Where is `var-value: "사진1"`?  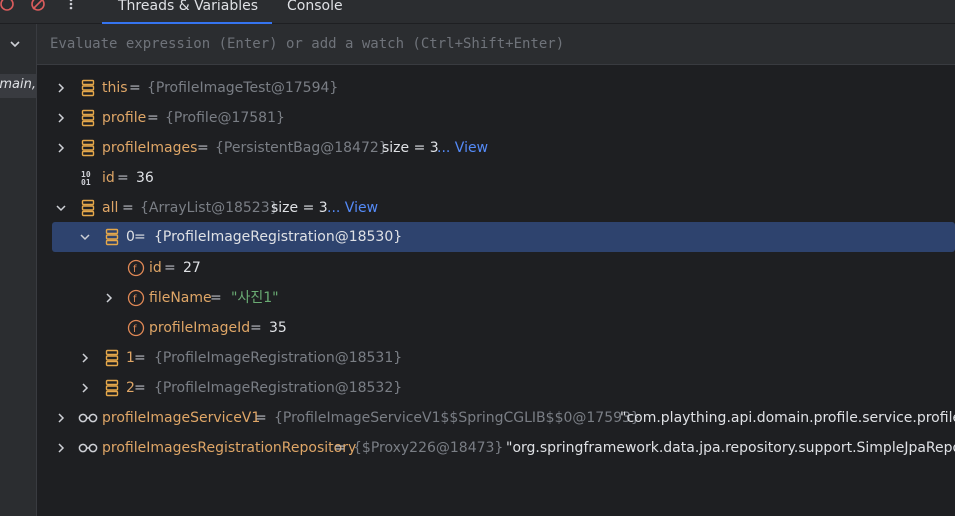
var-value: "사진1" is located at coordinates (255, 298).